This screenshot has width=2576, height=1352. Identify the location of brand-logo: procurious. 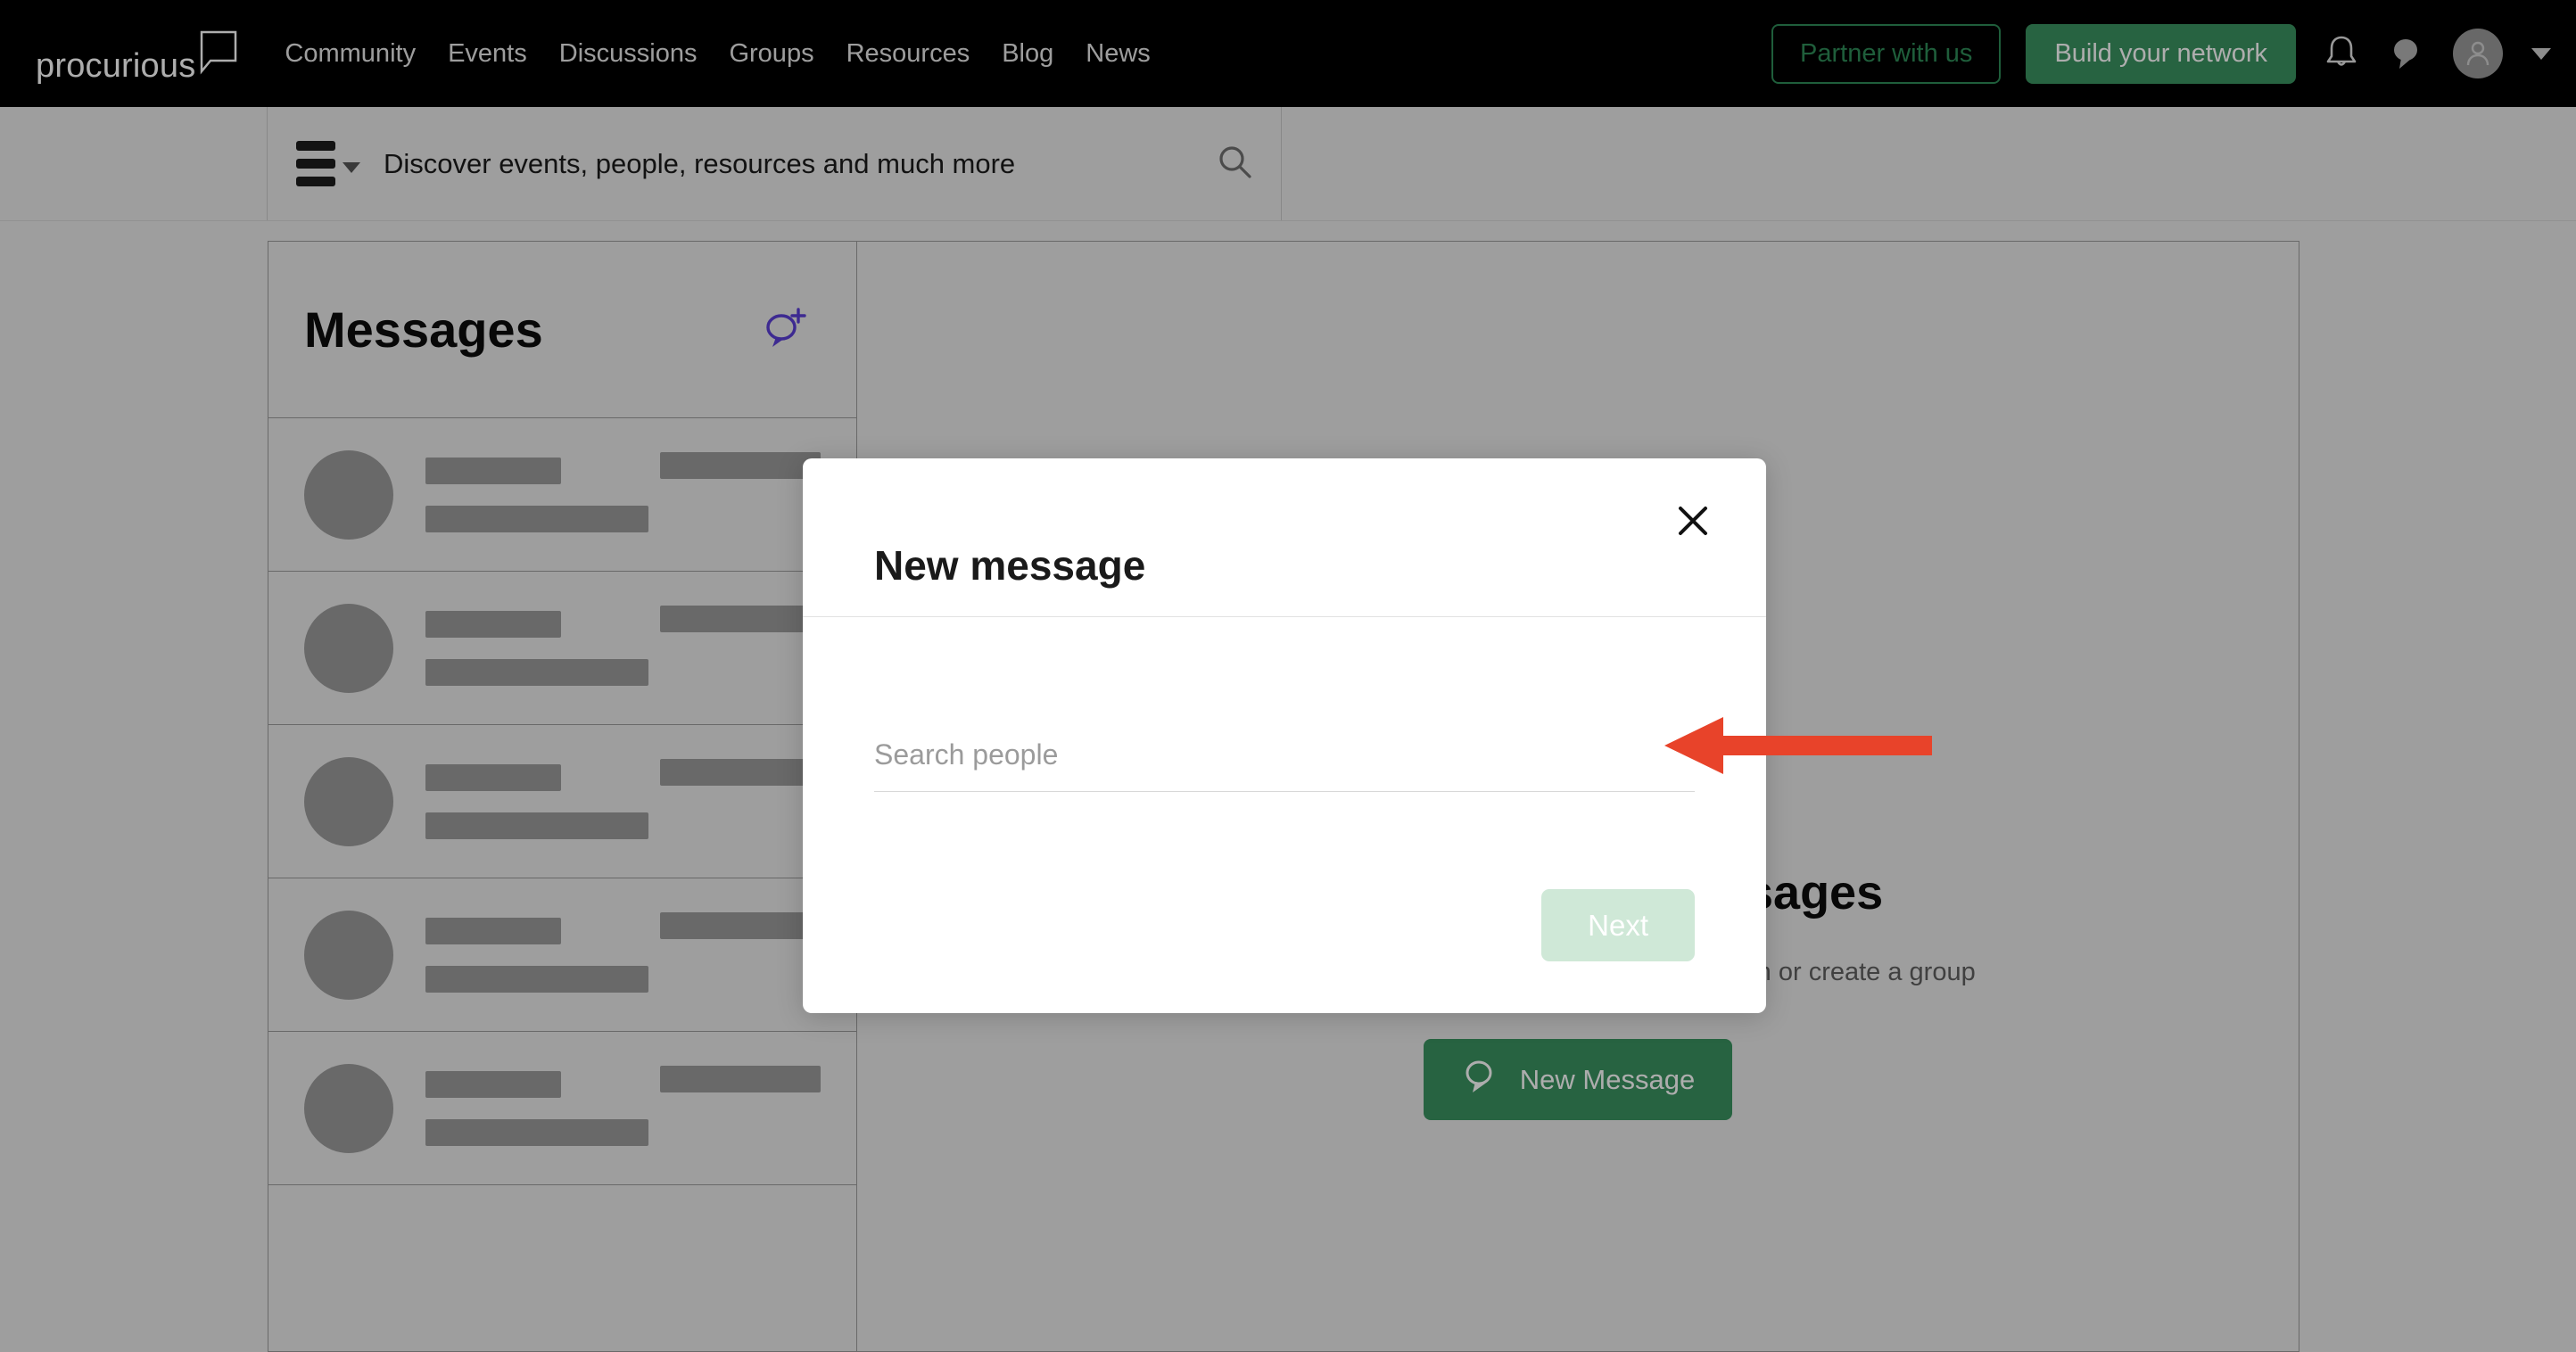
(137, 57).